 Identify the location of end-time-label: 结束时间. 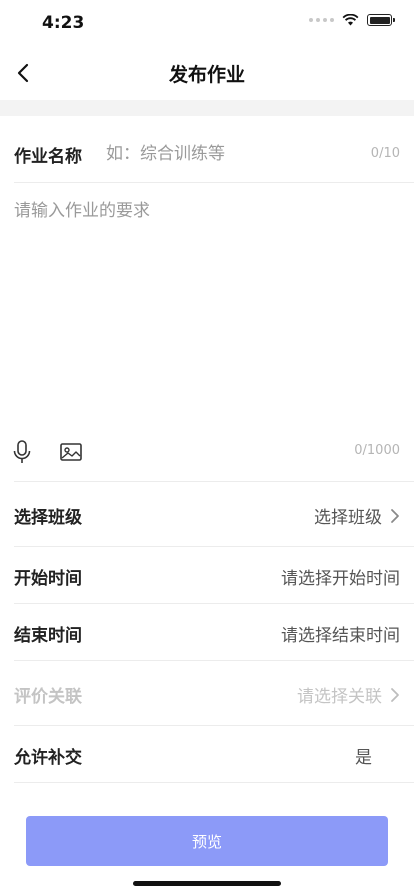
(48, 636).